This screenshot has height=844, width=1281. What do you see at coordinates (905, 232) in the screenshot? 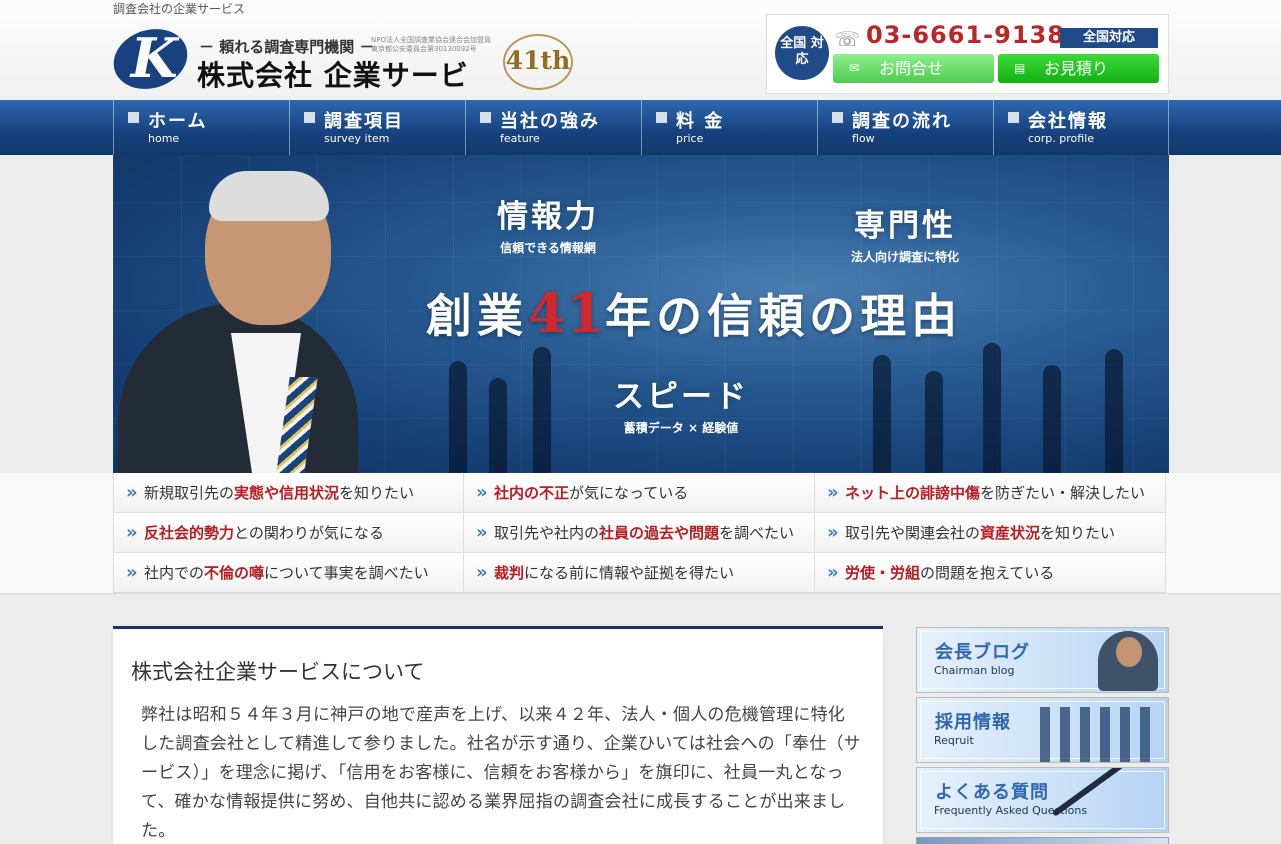
I see `feature-expertise: 専門性 法人向け調査に特化` at bounding box center [905, 232].